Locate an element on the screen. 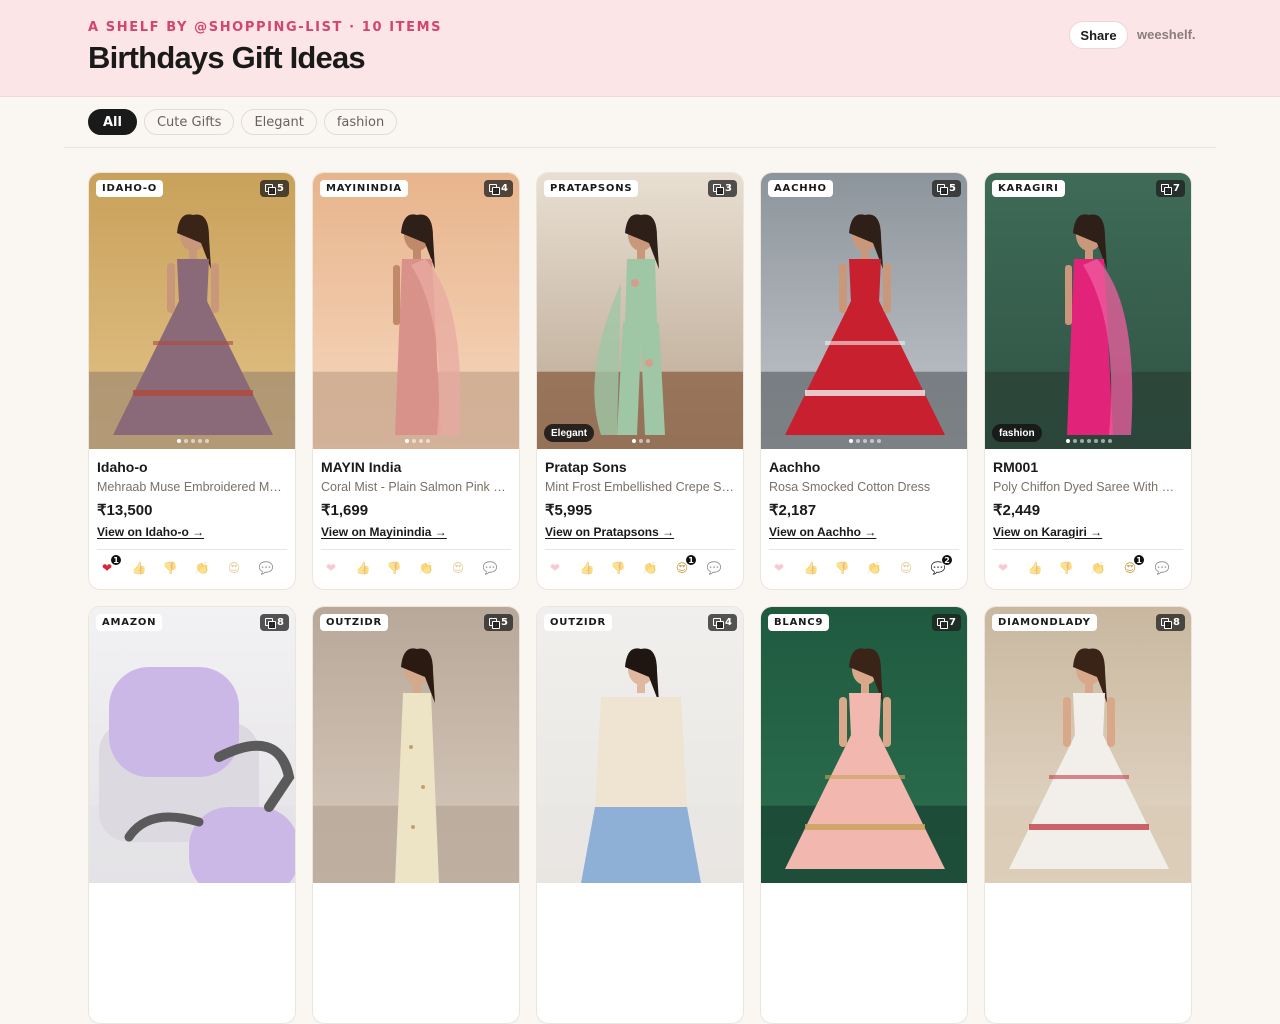 Image resolution: width=1280 pixels, height=1024 pixels. filter-chip-all: All is located at coordinates (112, 122).